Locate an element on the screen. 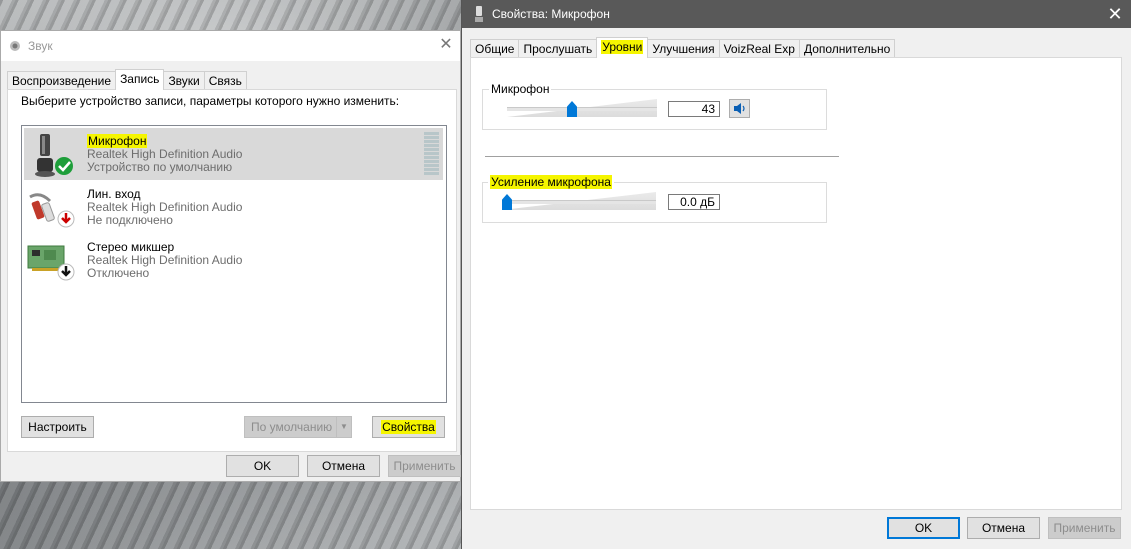 This screenshot has width=1131, height=549. boost-label: Усиление микрофона is located at coordinates (551, 182).